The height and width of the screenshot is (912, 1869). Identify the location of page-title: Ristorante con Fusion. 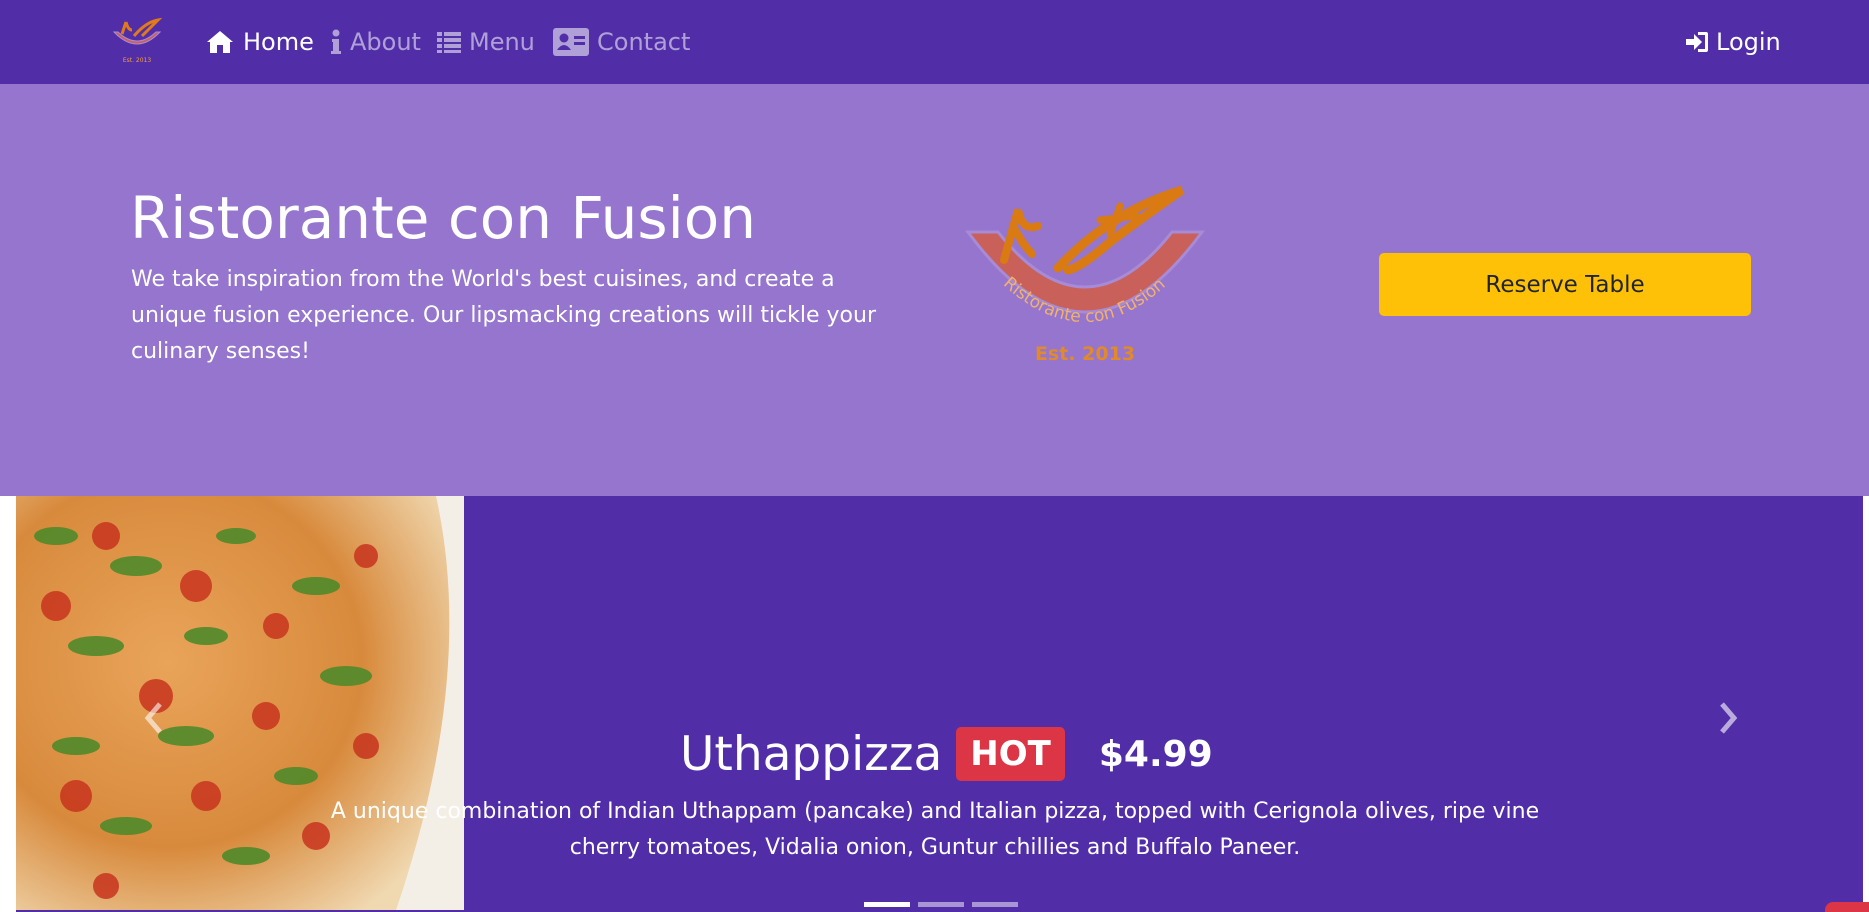
(443, 218).